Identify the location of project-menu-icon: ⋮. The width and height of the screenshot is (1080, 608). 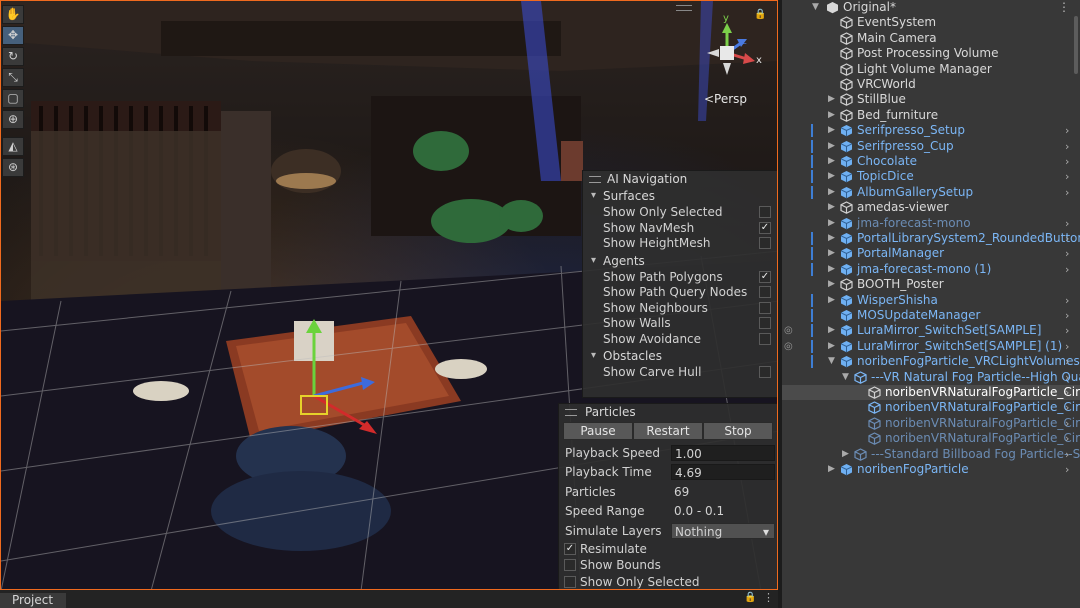
(768, 597).